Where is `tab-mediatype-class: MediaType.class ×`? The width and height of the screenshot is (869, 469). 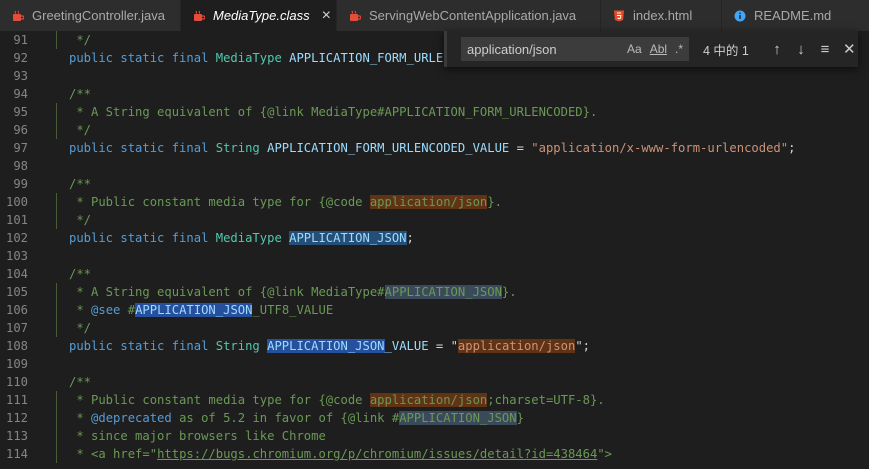 tab-mediatype-class: MediaType.class × is located at coordinates (259, 15).